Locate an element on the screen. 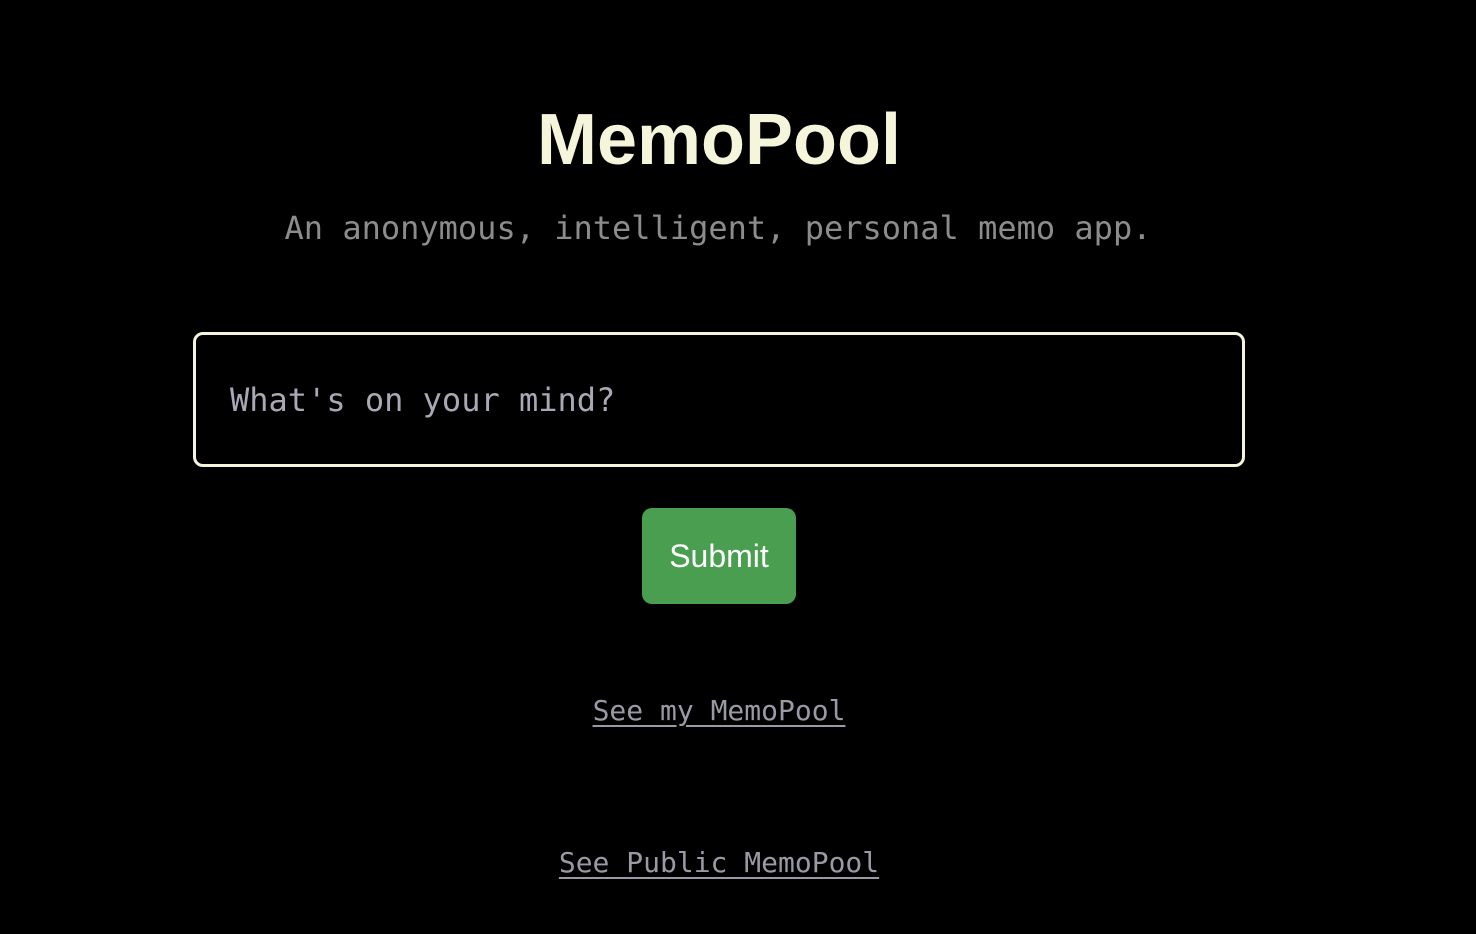  page-title: MemoPool is located at coordinates (718, 140).